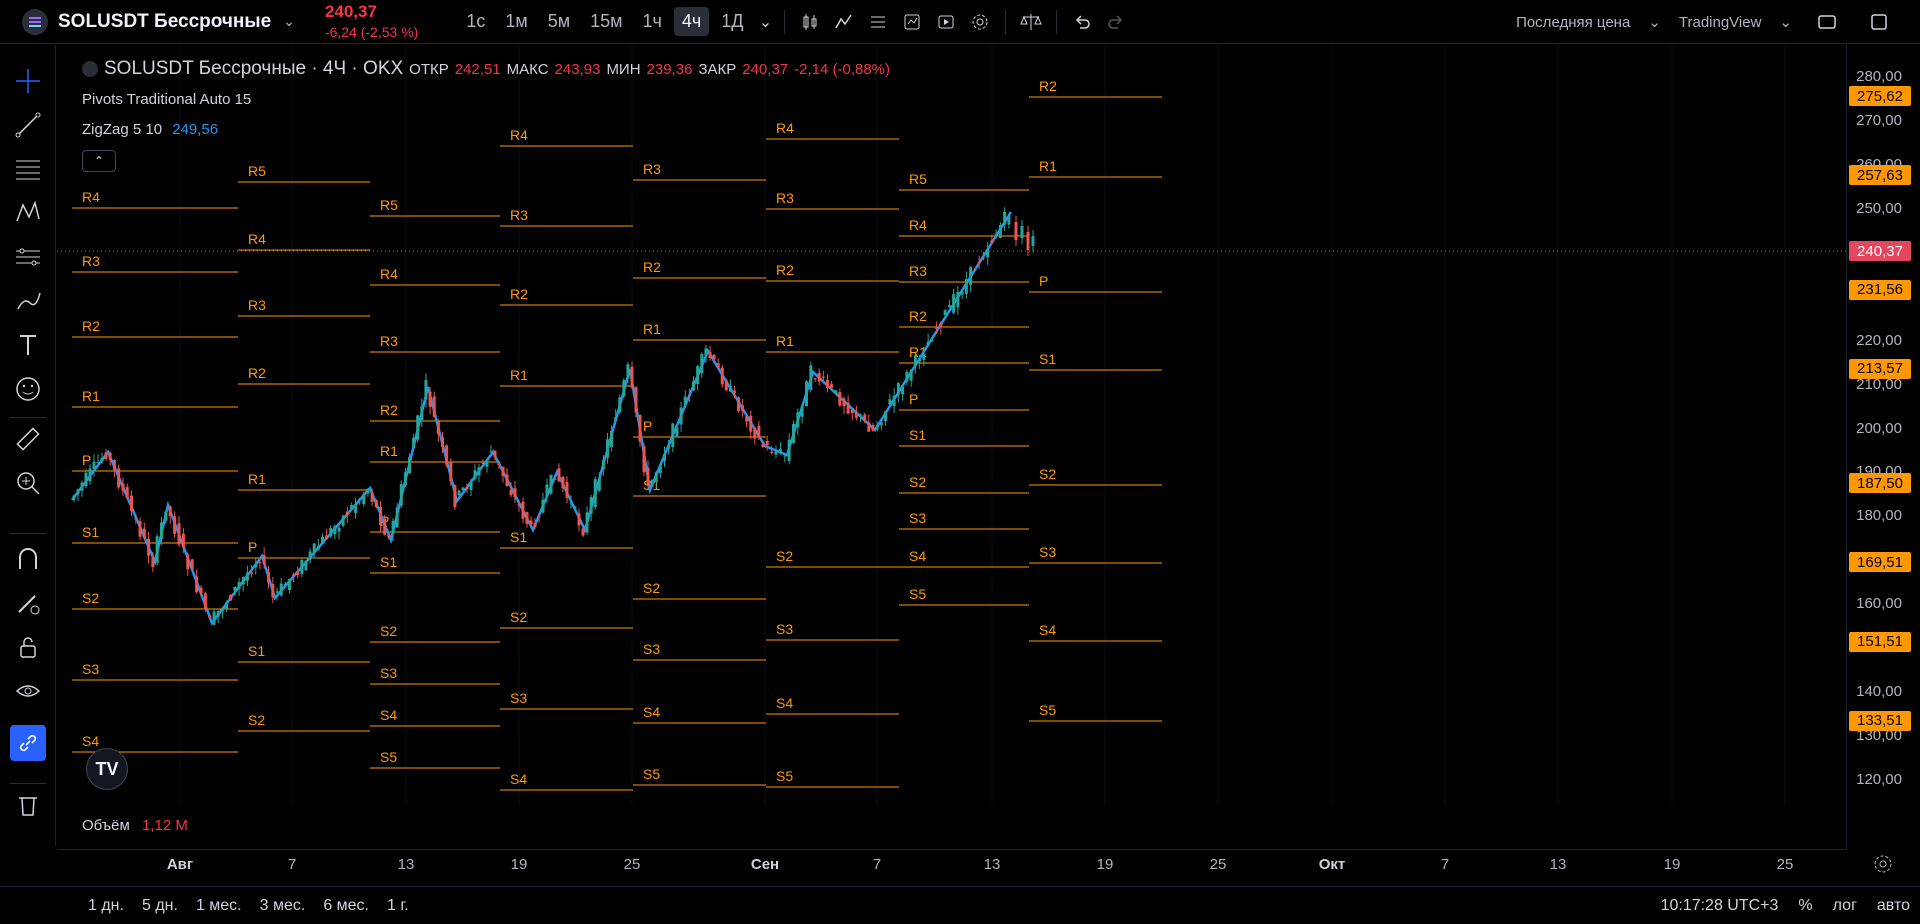 Image resolution: width=1920 pixels, height=924 pixels. Describe the element at coordinates (106, 906) in the screenshot. I see `range-1d: 1 дн.` at that location.